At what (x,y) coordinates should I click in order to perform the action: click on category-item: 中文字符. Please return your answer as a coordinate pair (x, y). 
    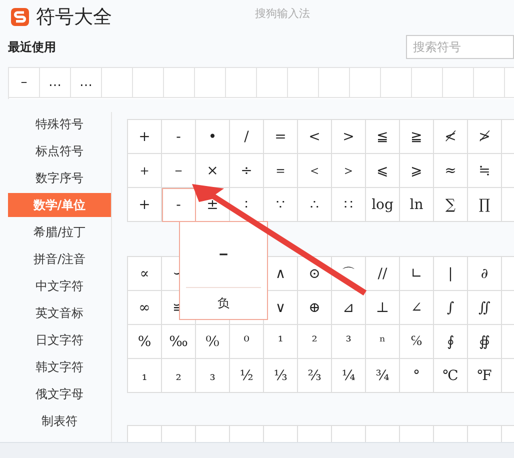
    Looking at the image, I should click on (59, 286).